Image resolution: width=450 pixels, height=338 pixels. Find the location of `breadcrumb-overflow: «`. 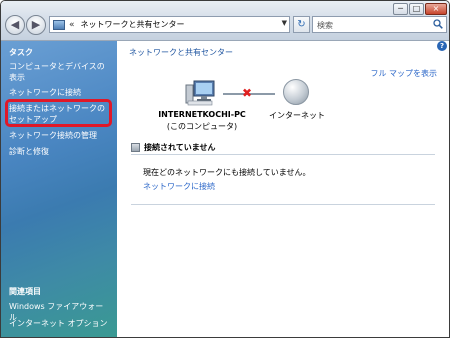

breadcrumb-overflow: « is located at coordinates (72, 25).